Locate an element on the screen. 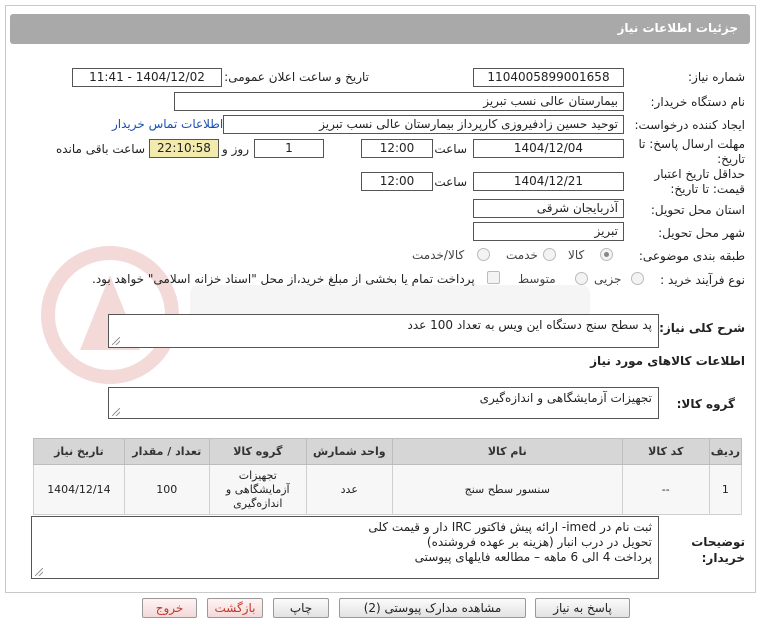 This screenshot has height=635, width=761. province-label: استان محل تحویل: is located at coordinates (697, 210).